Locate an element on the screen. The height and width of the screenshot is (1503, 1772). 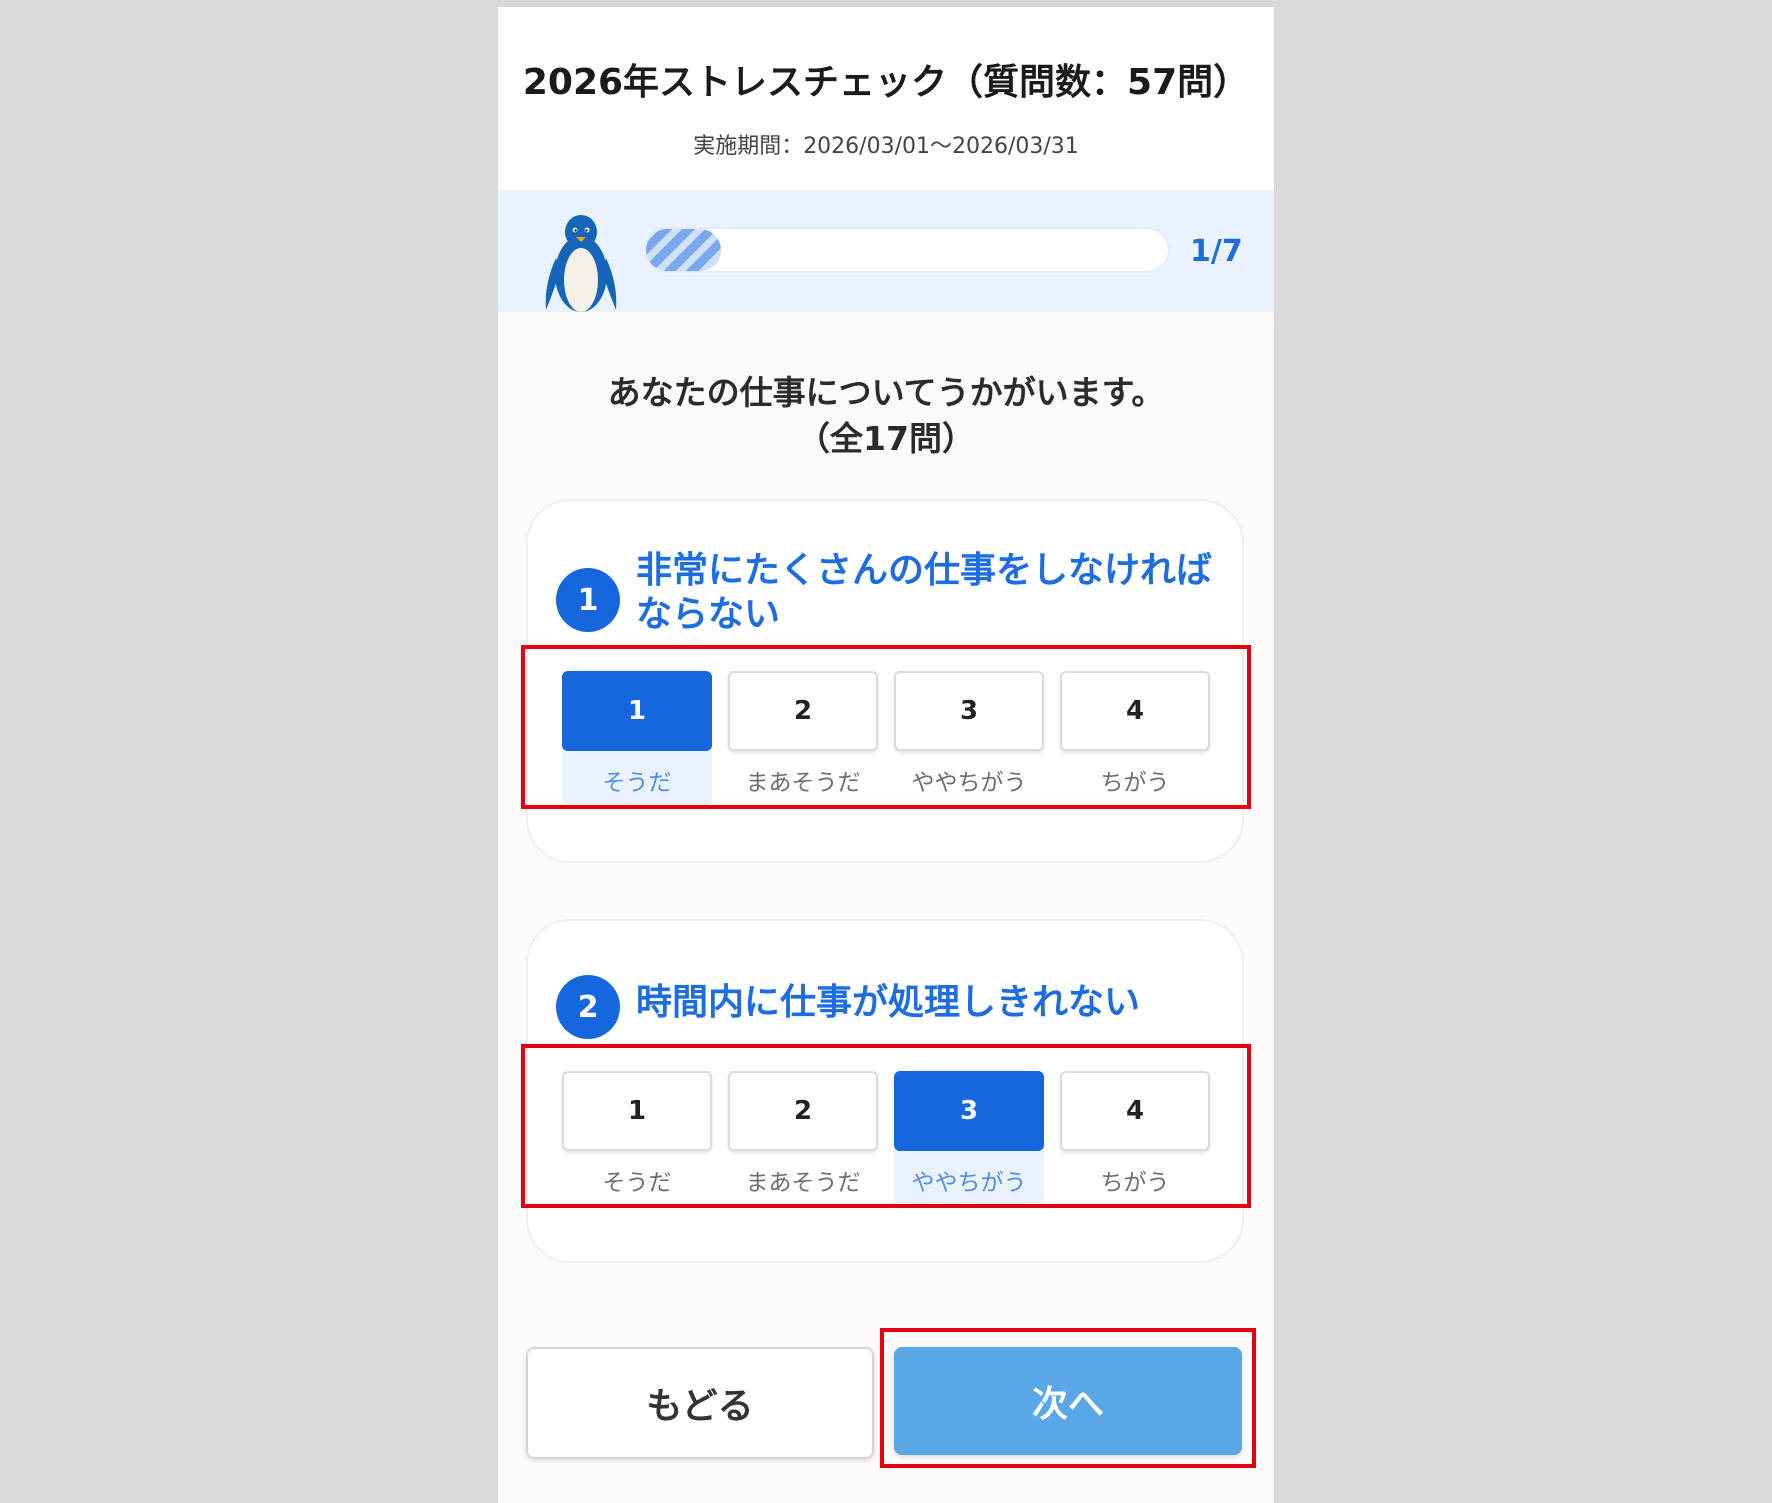
penguin-icon is located at coordinates (581, 263).